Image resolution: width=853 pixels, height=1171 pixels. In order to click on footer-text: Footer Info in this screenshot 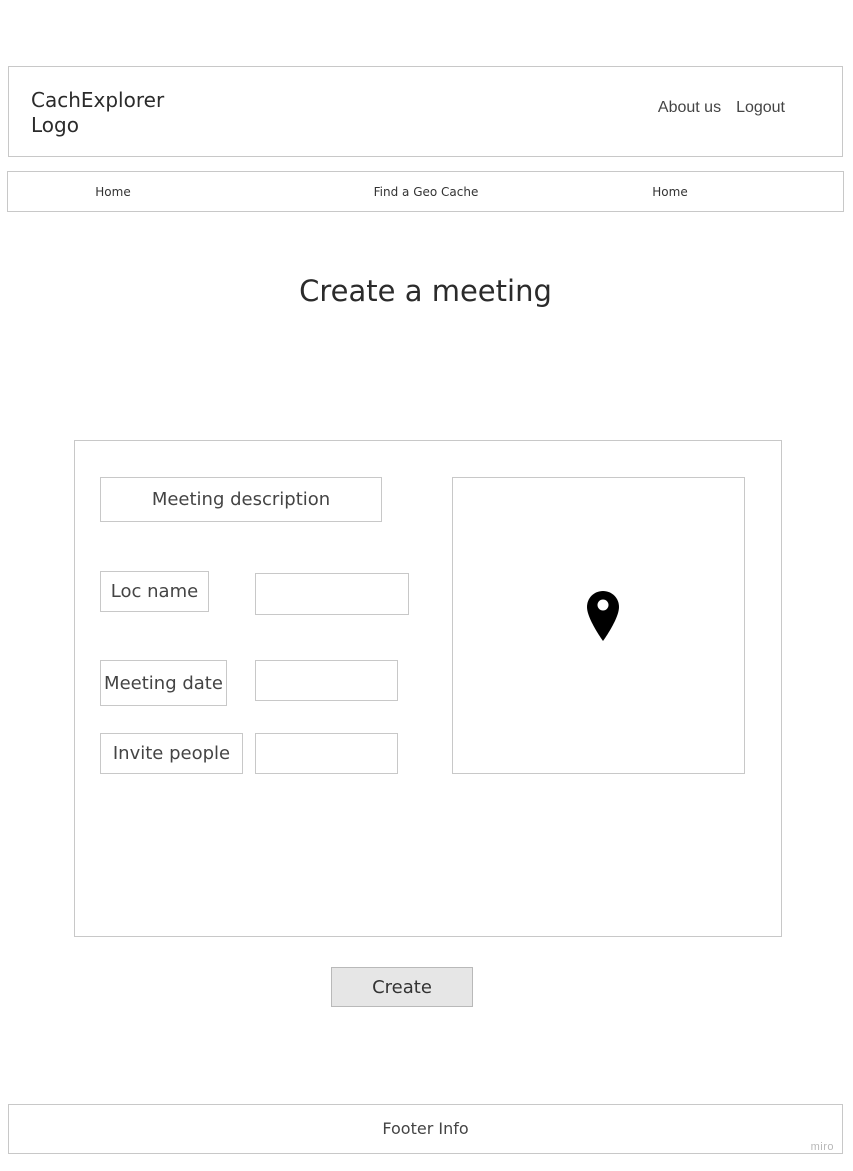, I will do `click(425, 1128)`.